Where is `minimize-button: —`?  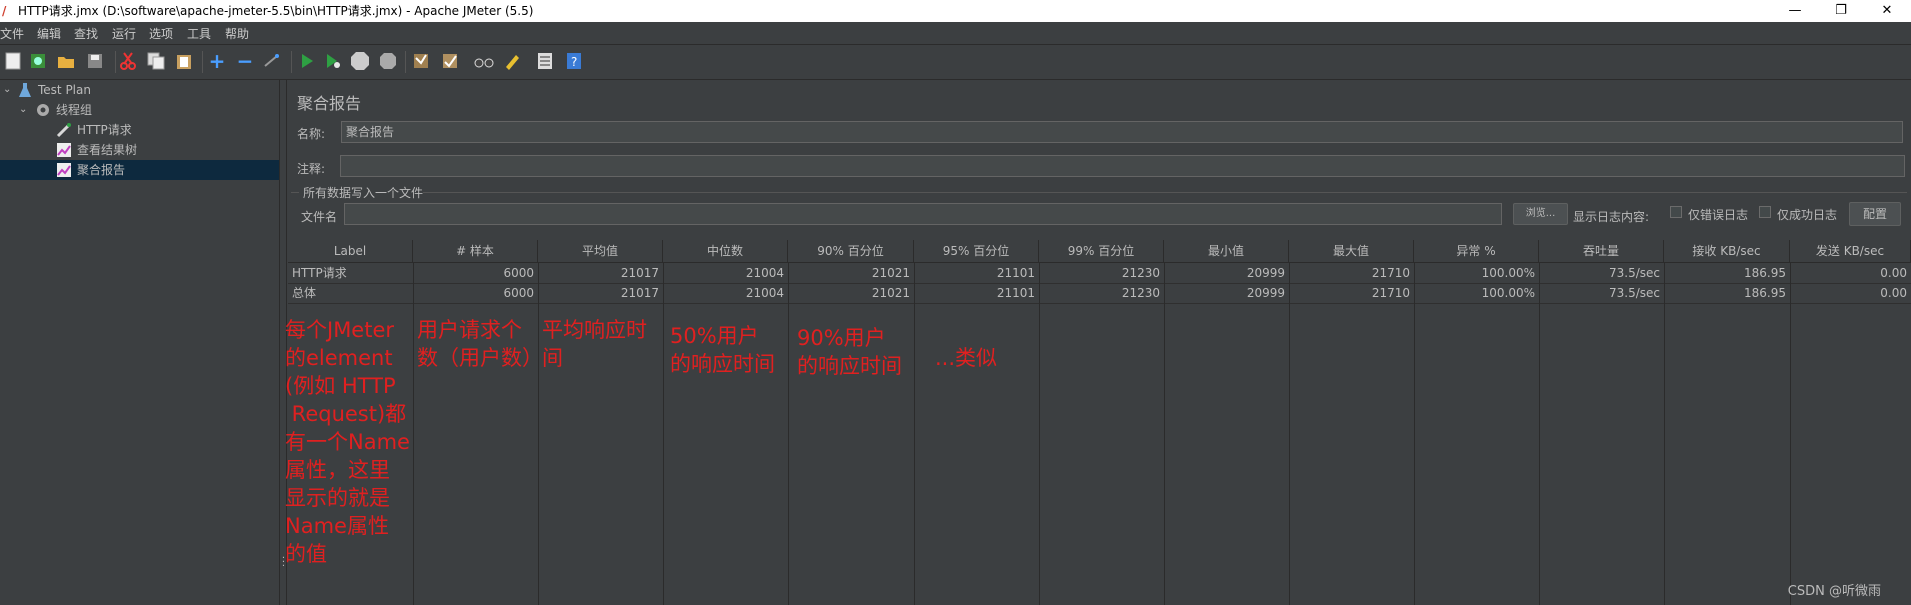
minimize-button: — is located at coordinates (1795, 11).